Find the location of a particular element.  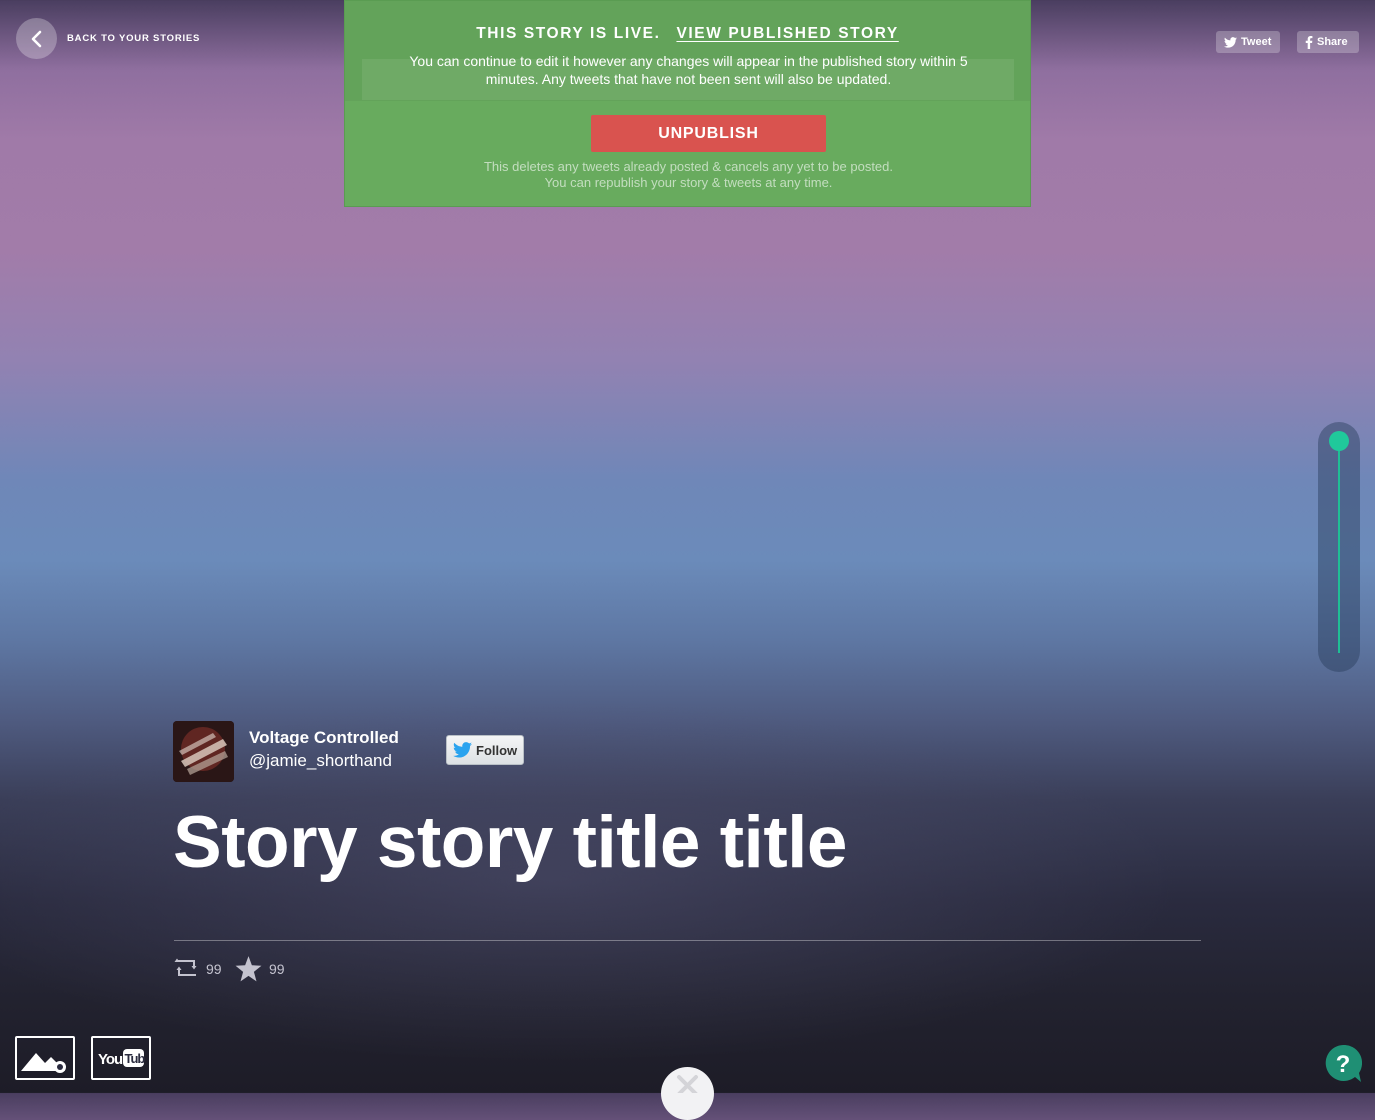

svg-text: You is located at coordinates (110, 1059).